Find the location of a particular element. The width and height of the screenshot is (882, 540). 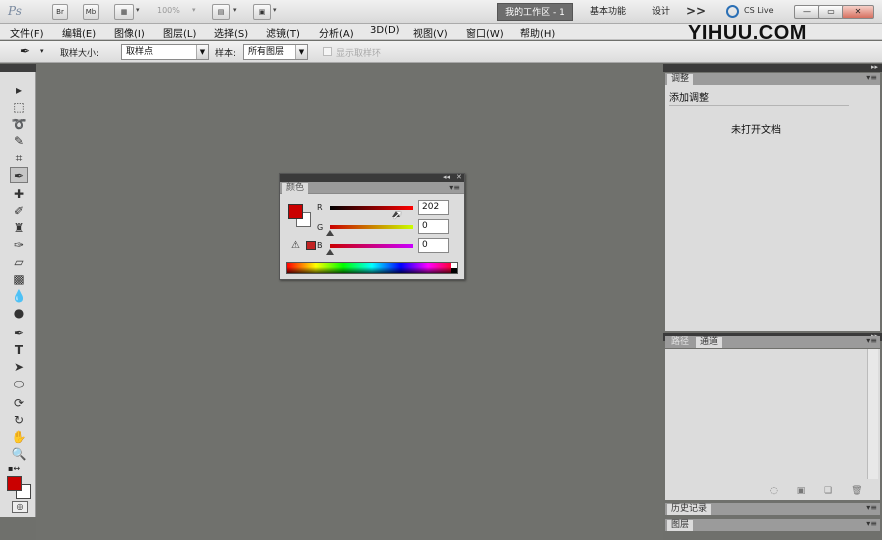

workspace-my-1: 我的工作区 - 1 is located at coordinates (535, 12).